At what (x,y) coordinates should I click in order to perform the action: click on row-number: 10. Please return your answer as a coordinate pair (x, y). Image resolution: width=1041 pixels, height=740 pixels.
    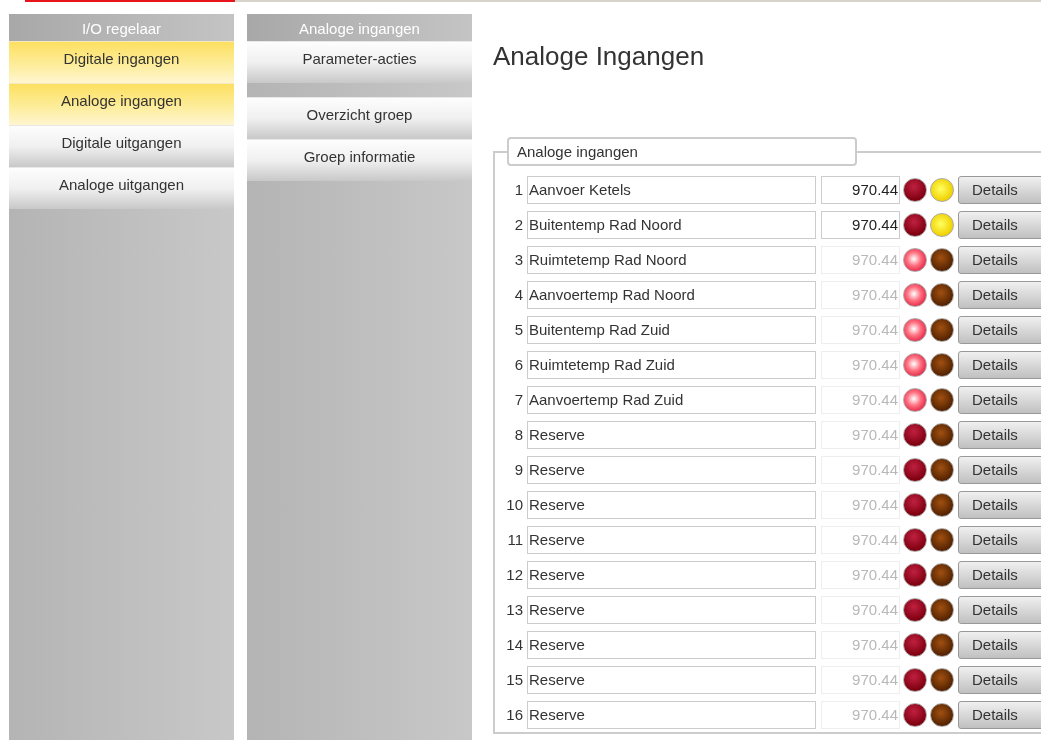
    Looking at the image, I should click on (514, 504).